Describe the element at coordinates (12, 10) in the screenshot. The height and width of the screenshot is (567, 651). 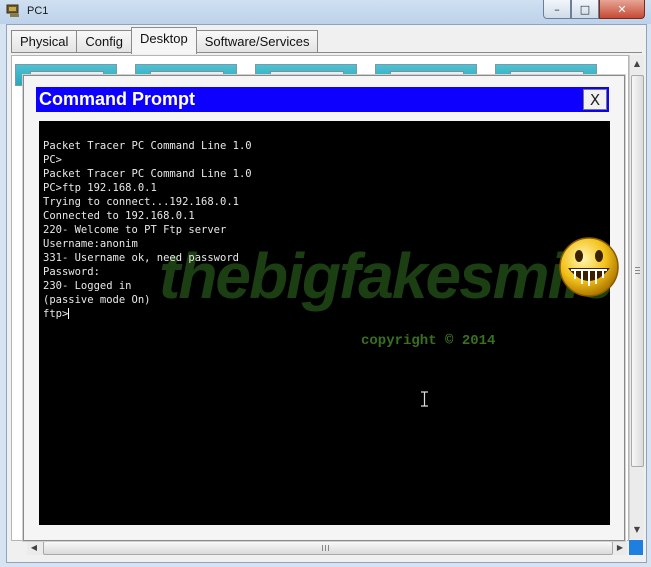
I see `pc-app-icon` at that location.